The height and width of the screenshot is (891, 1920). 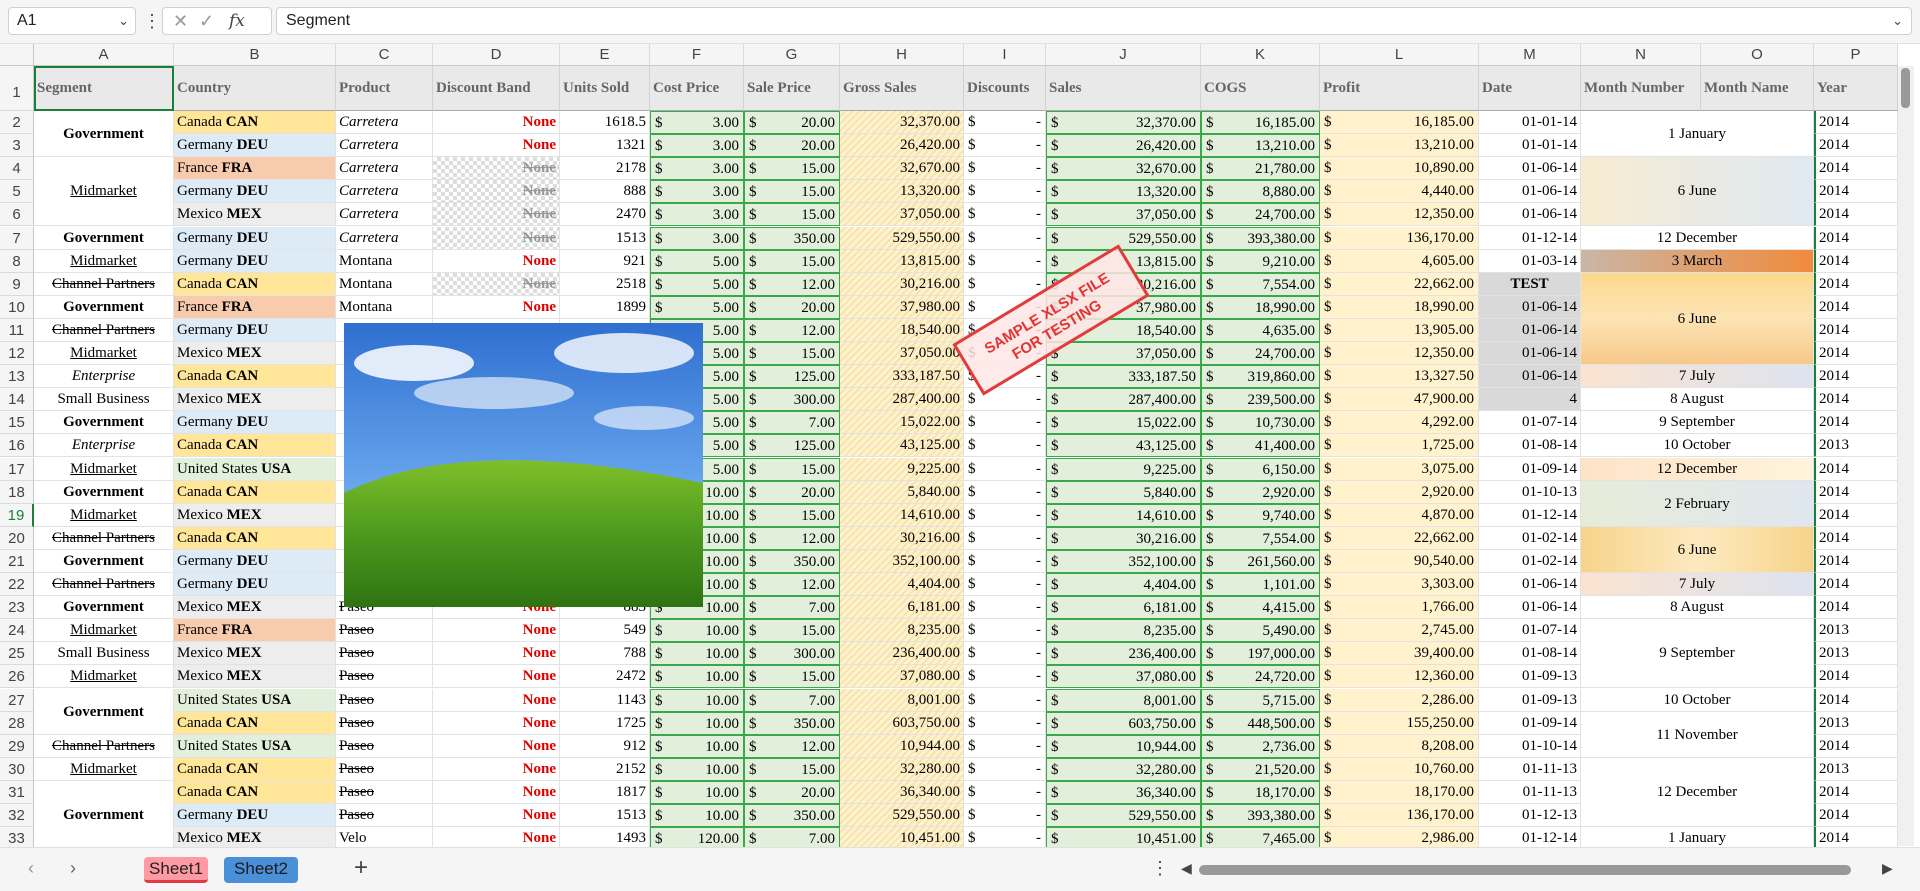 I want to click on scroll-thumb, so click(x=1905, y=88).